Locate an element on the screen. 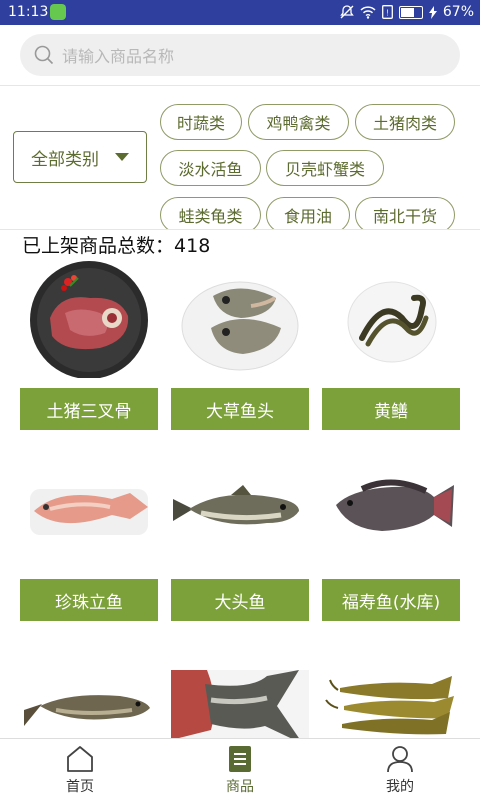 The height and width of the screenshot is (801, 480). search-input is located at coordinates (252, 56).